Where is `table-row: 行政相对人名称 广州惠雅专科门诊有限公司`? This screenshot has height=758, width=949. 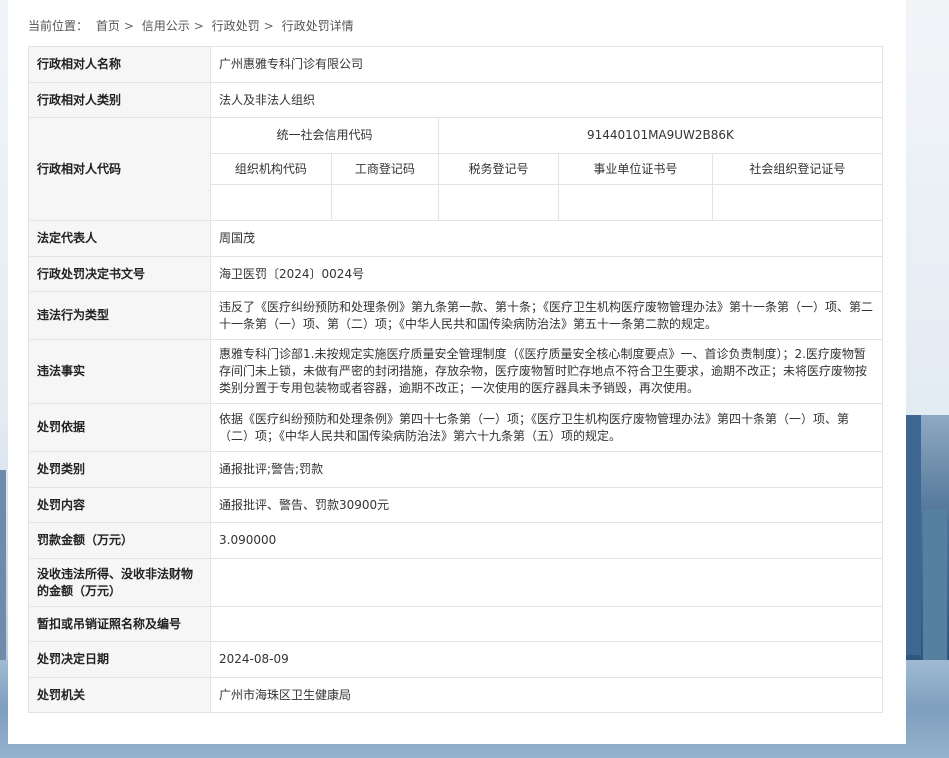
table-row: 行政相对人名称 广州惠雅专科门诊有限公司 is located at coordinates (455, 64).